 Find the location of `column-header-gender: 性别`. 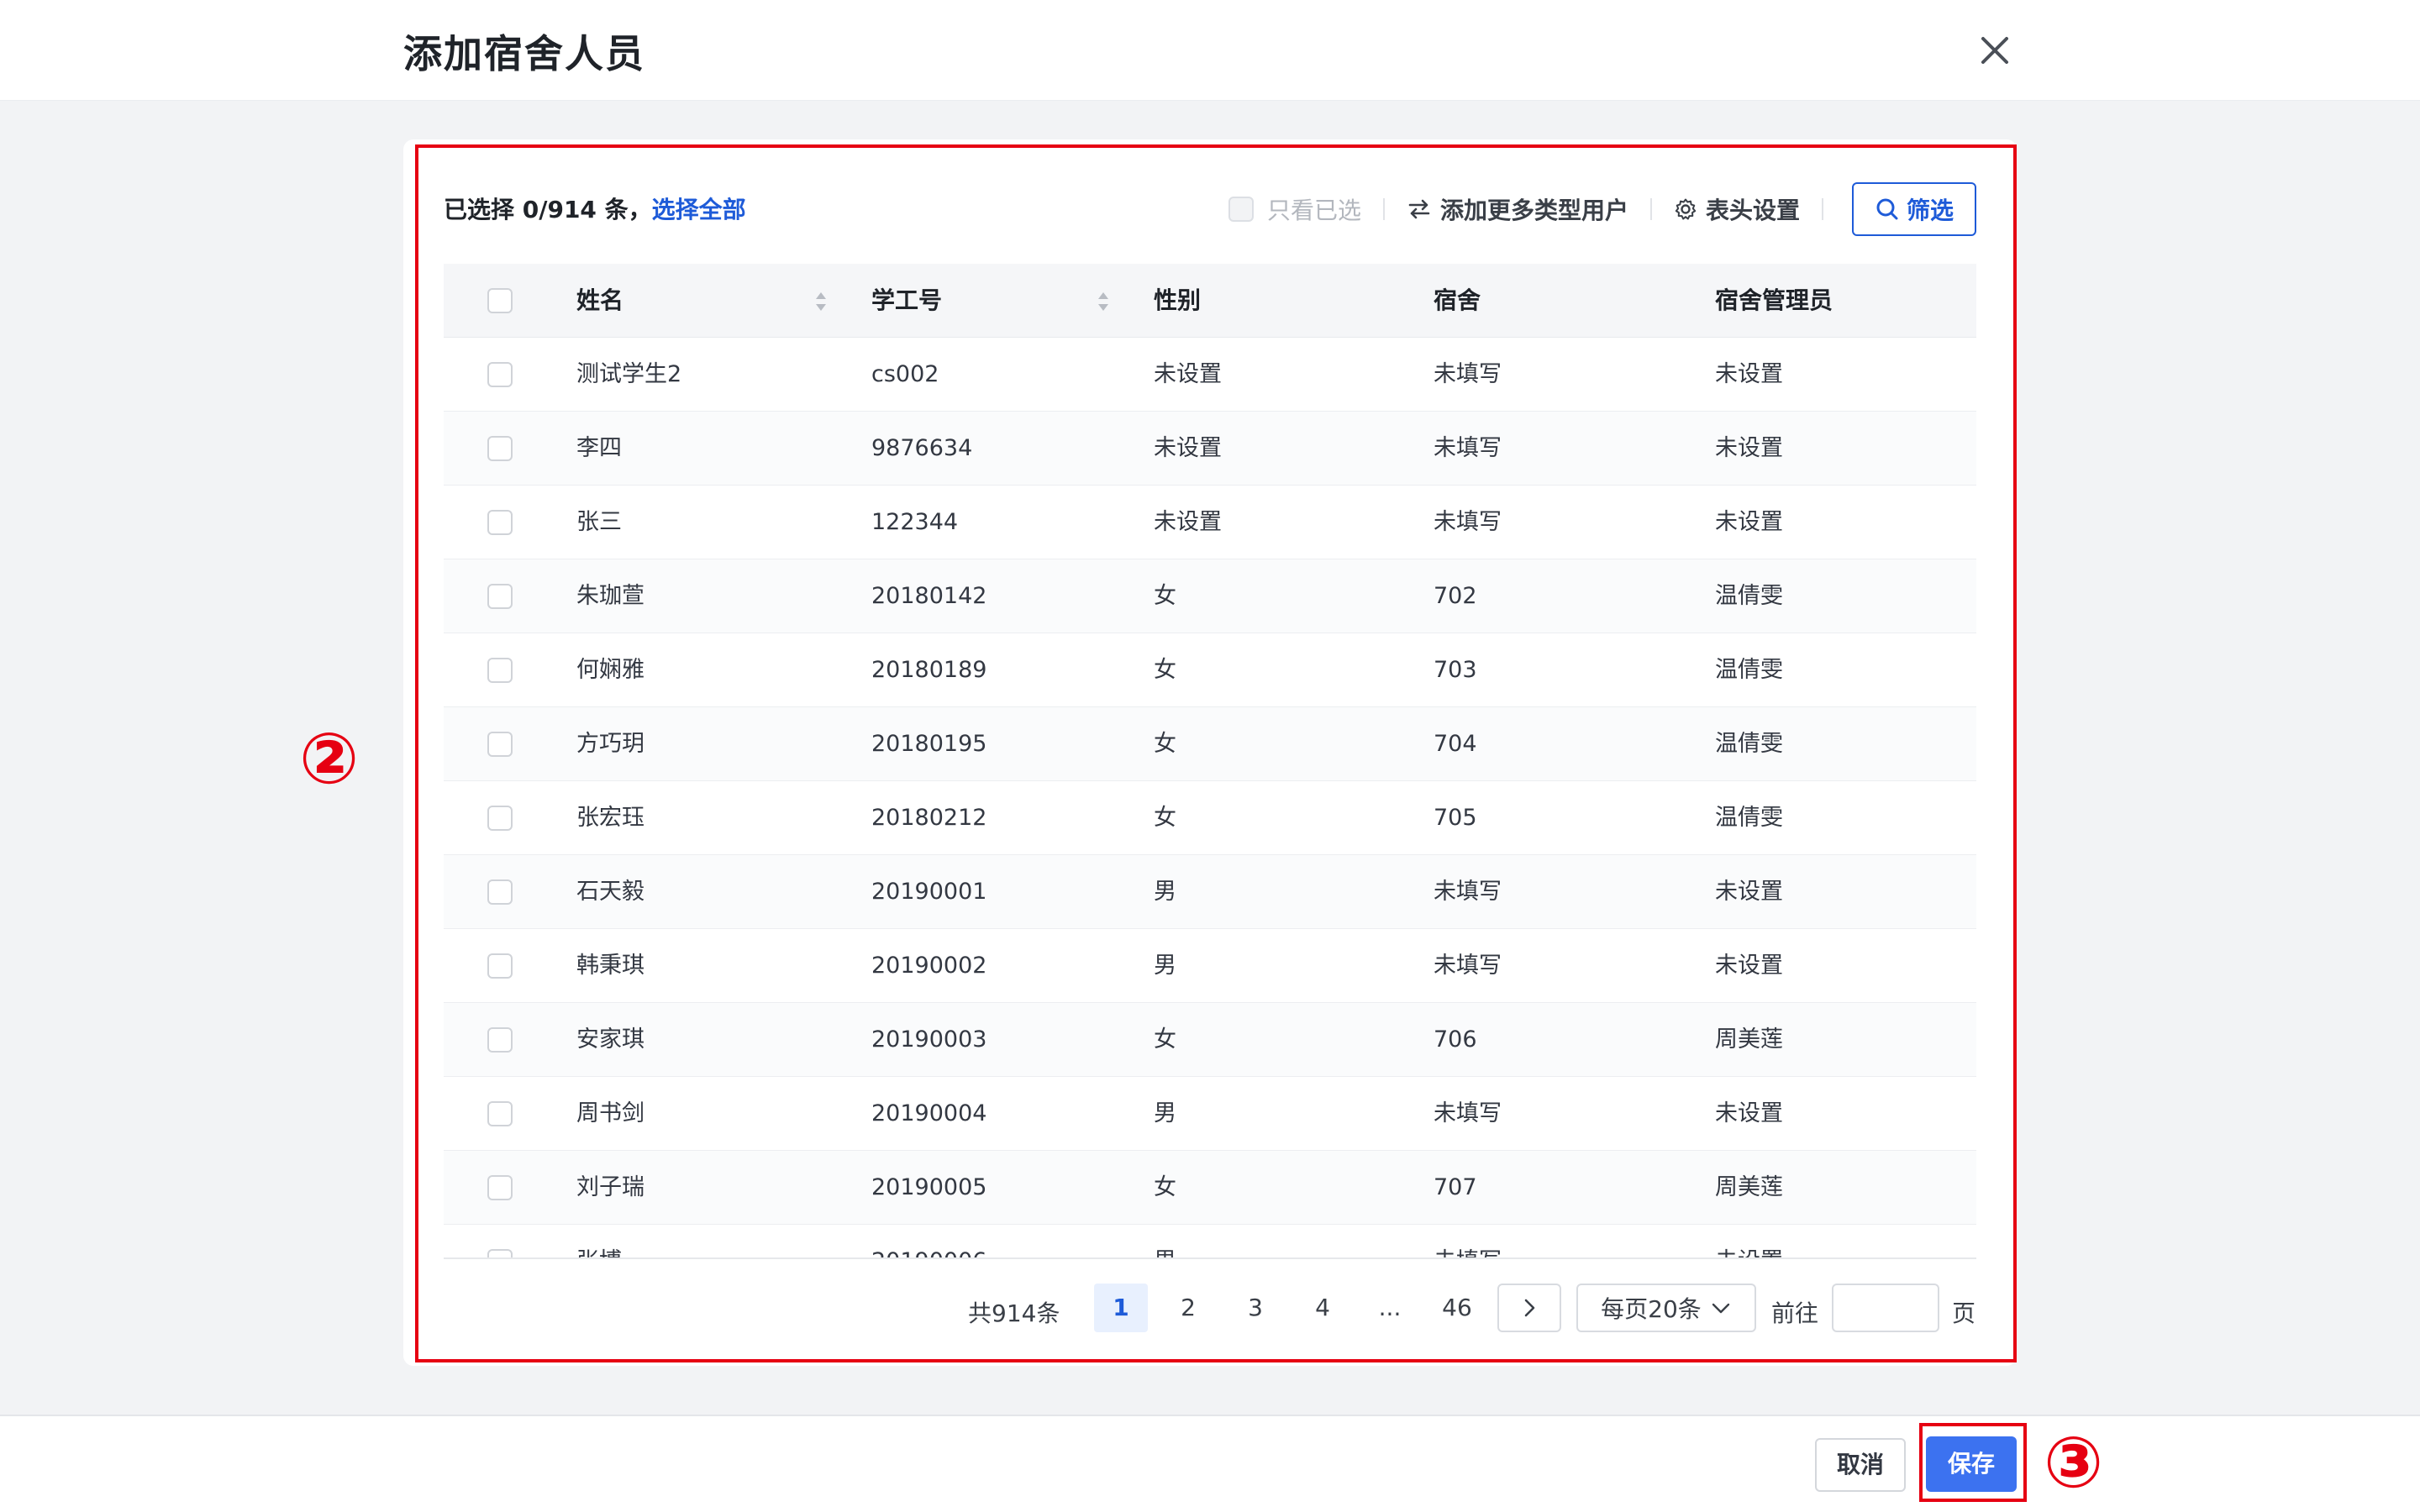

column-header-gender: 性别 is located at coordinates (1178, 300).